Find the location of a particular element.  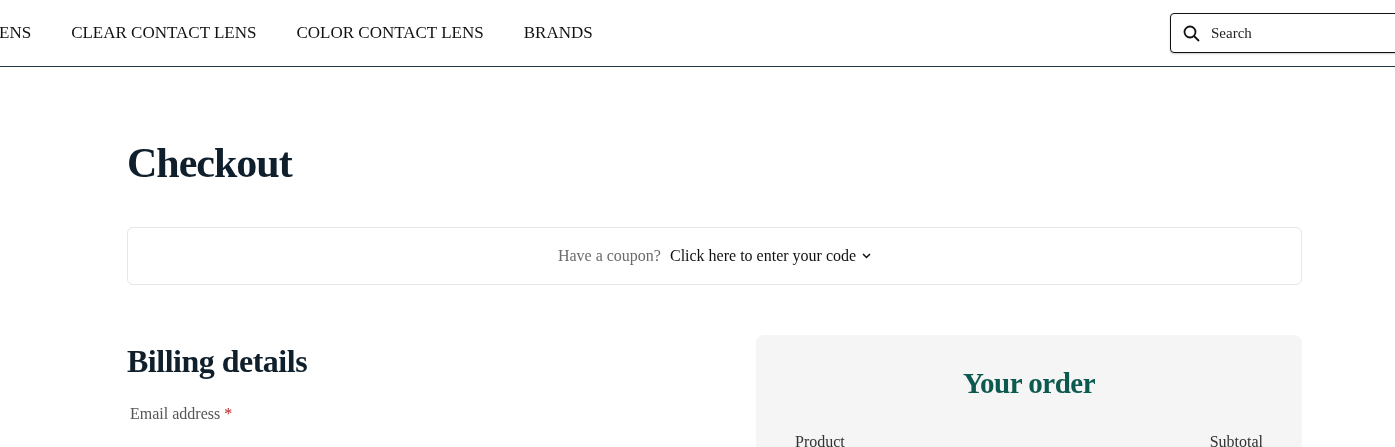

coupon-link: Click here to enter your code is located at coordinates (770, 256).